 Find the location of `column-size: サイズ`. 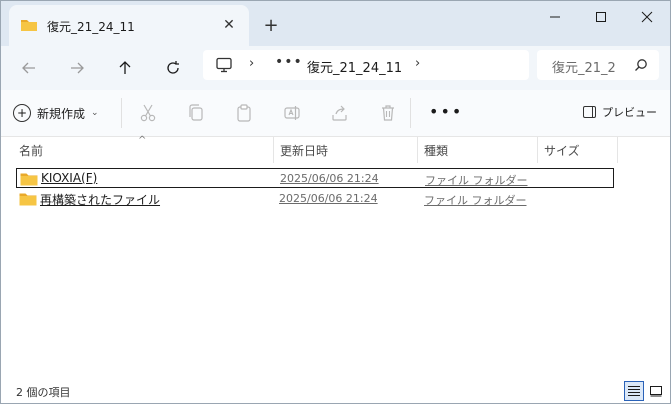

column-size: サイズ is located at coordinates (562, 150).